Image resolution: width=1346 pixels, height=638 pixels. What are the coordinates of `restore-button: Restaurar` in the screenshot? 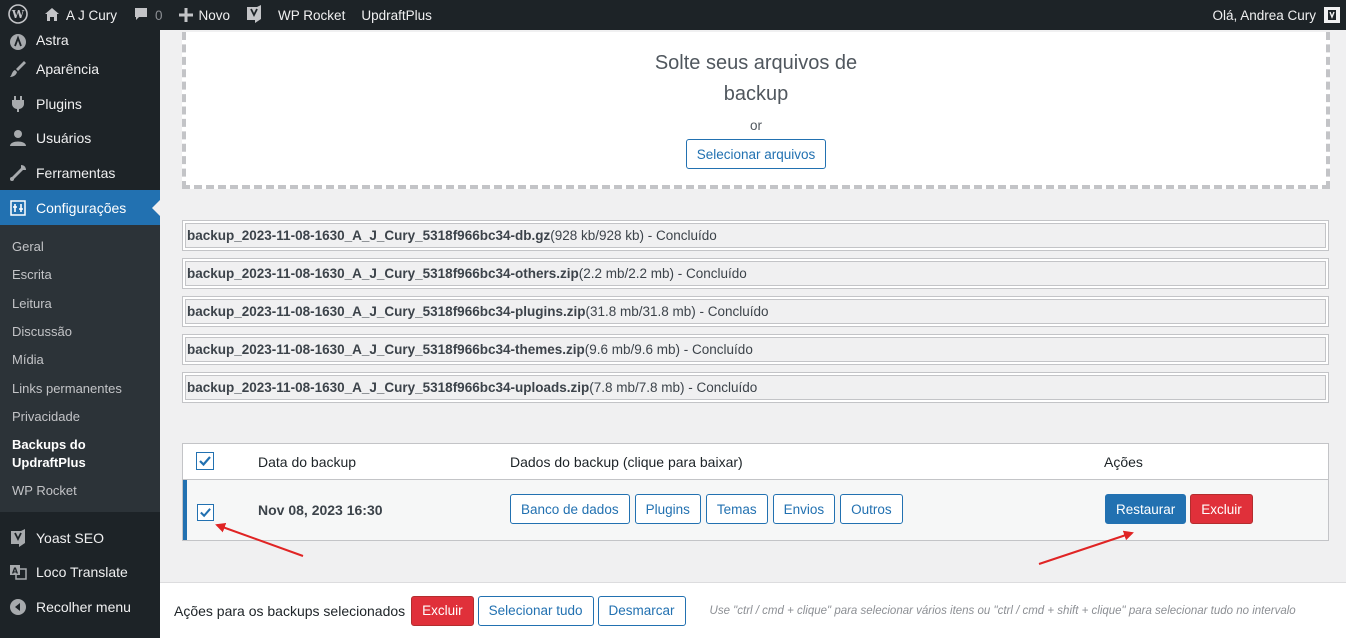 It's located at (1146, 509).